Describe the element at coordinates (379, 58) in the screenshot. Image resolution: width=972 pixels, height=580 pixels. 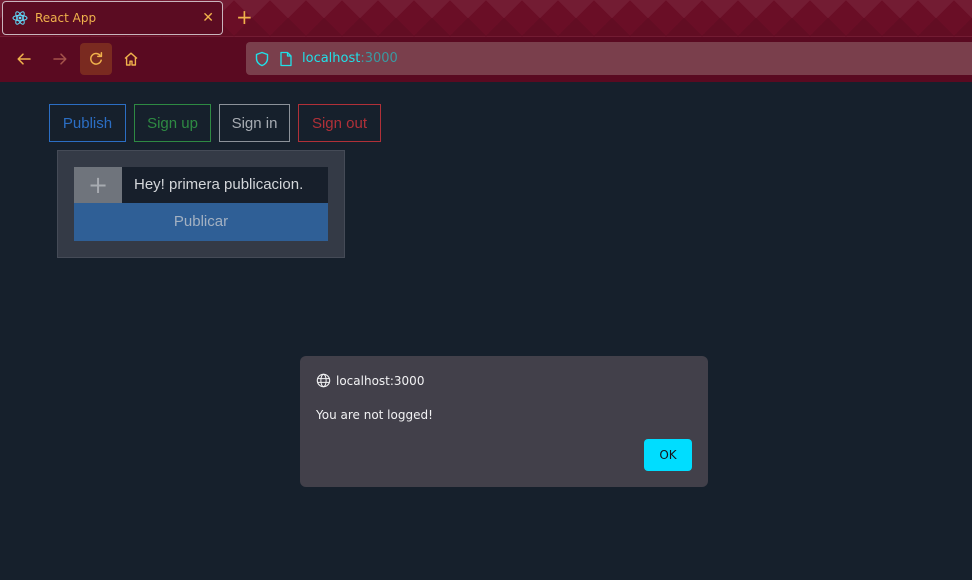
I see `url-port: :3000` at that location.